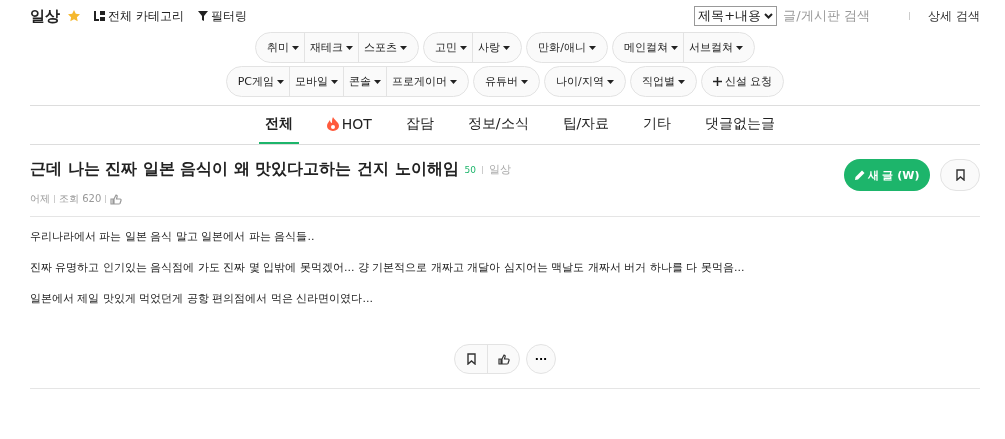  Describe the element at coordinates (173, 236) in the screenshot. I see `post-paragraph: 우리나라에서 파는 일본 음식 말고 일본에서 파는 음식들..` at that location.